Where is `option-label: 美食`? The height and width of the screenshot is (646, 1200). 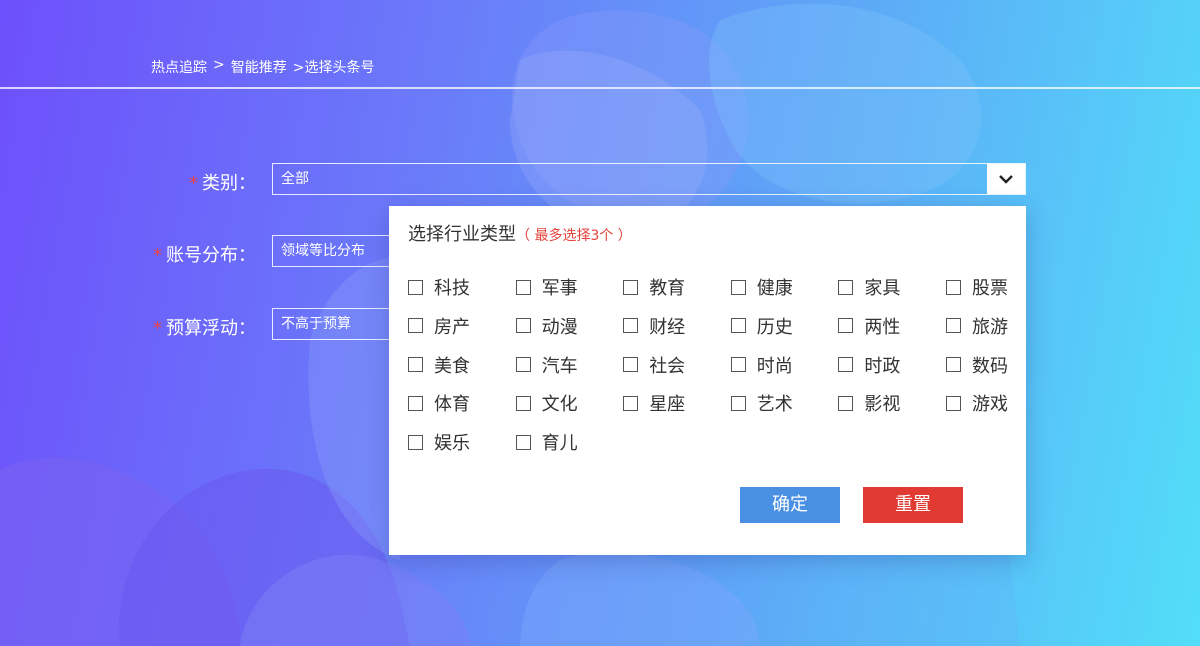 option-label: 美食 is located at coordinates (452, 366).